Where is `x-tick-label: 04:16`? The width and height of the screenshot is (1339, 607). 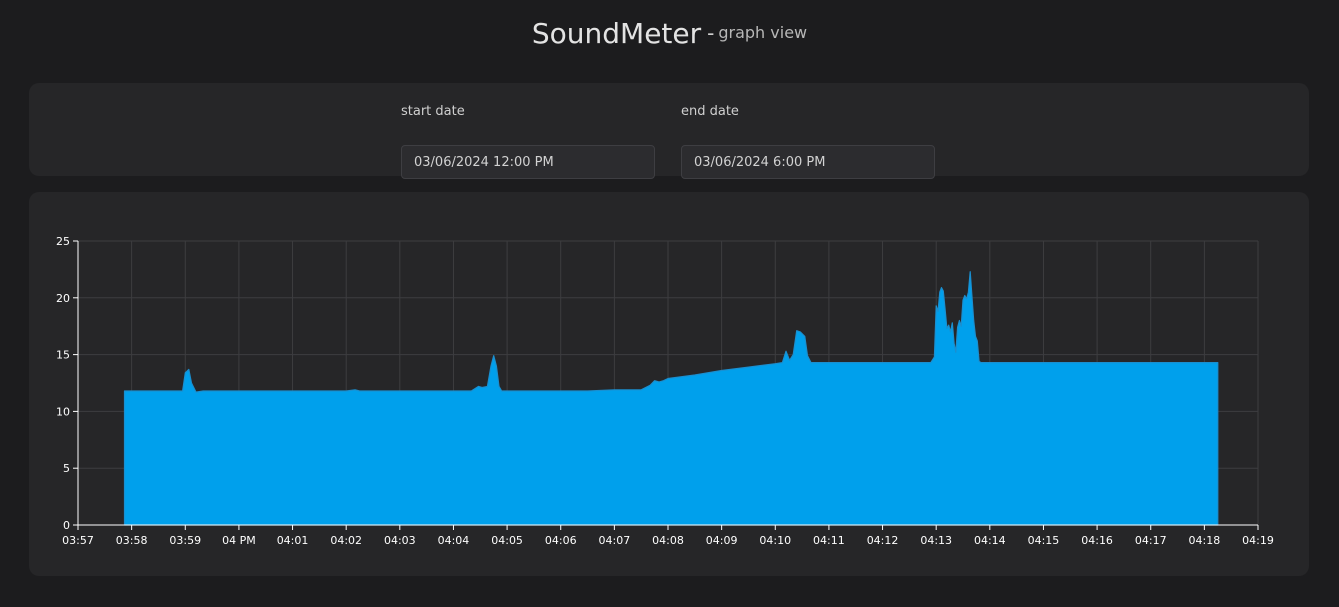 x-tick-label: 04:16 is located at coordinates (1097, 540).